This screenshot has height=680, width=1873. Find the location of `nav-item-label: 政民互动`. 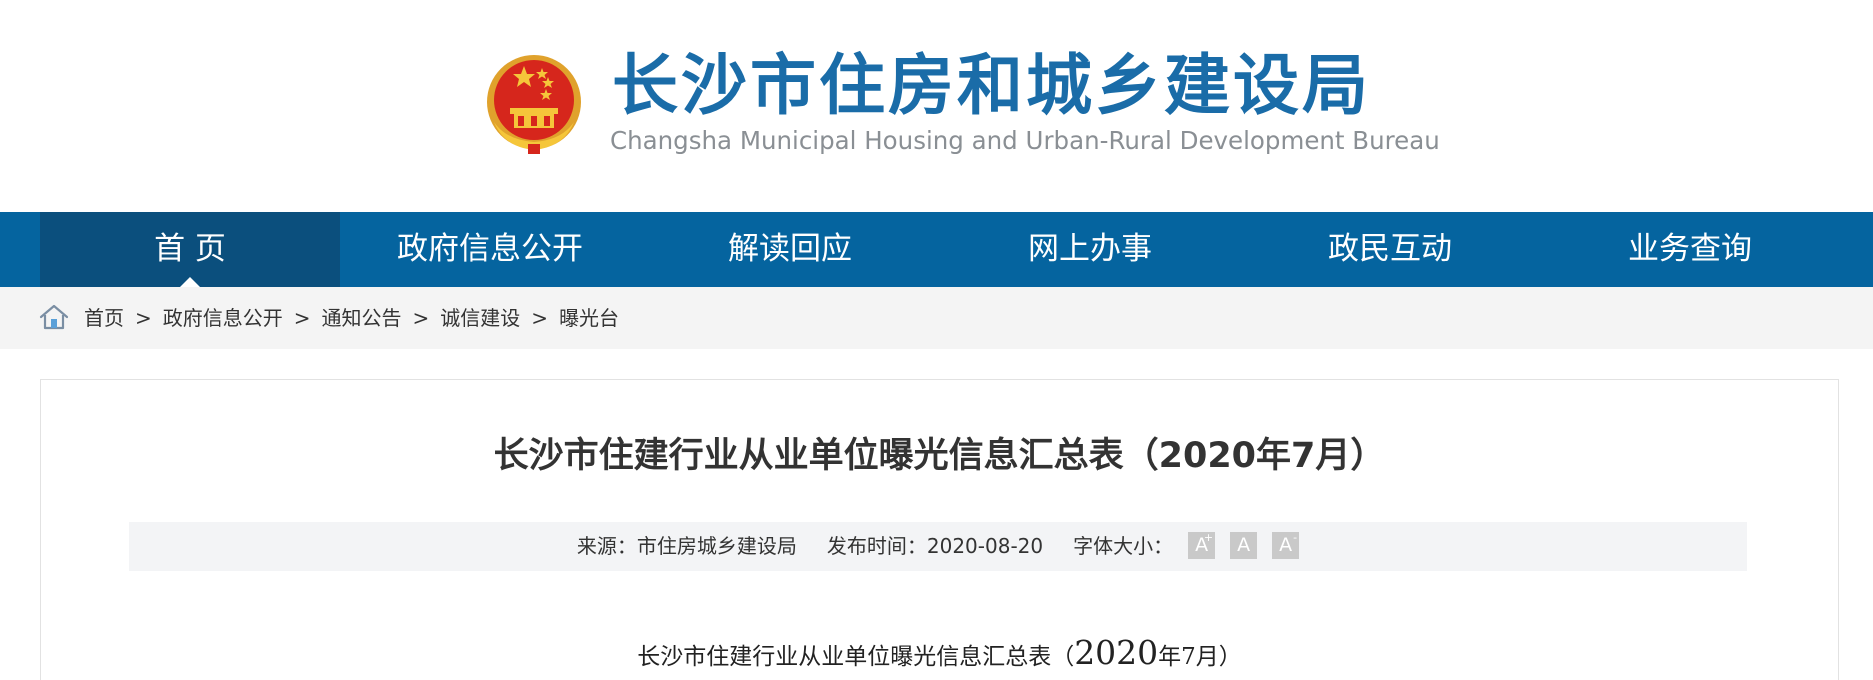

nav-item-label: 政民互动 is located at coordinates (1390, 249).